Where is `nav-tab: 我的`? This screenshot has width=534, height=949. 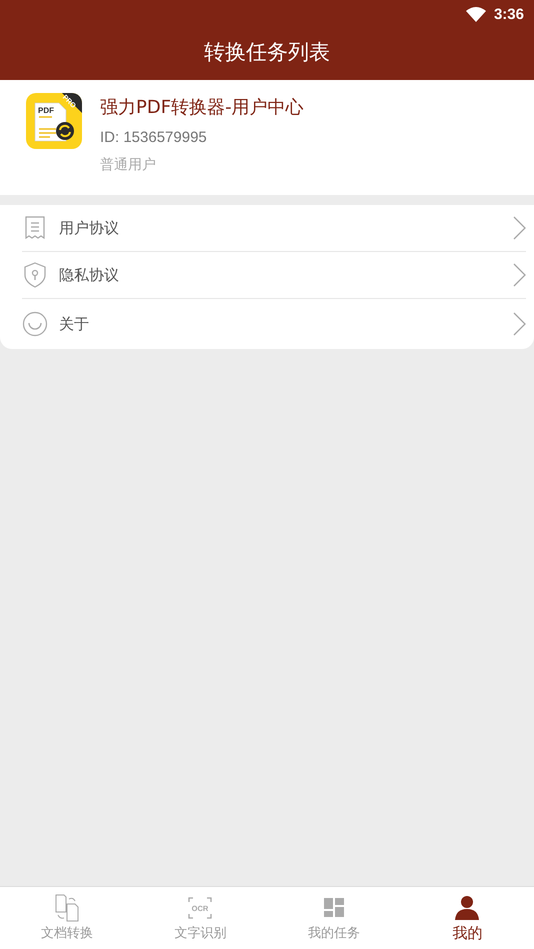 nav-tab: 我的 is located at coordinates (467, 918).